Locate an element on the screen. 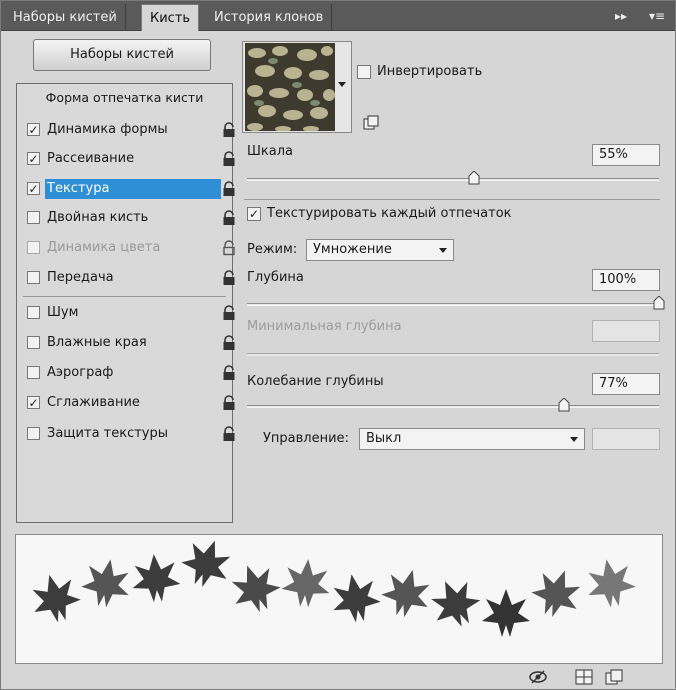 This screenshot has width=676, height=690. control-select: Выкл is located at coordinates (472, 439).